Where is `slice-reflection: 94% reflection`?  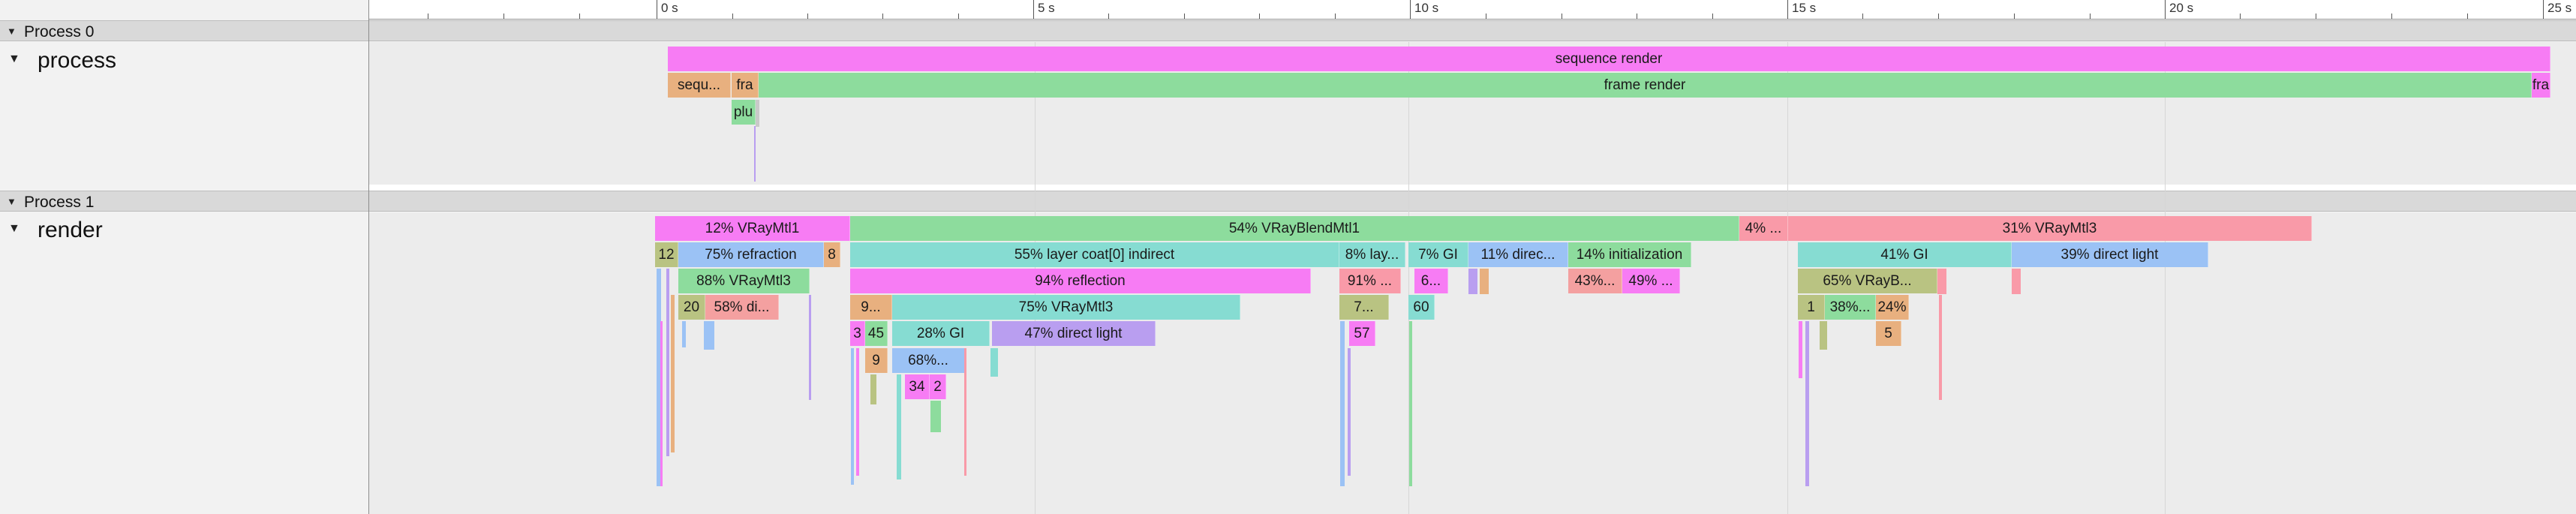 slice-reflection: 94% reflection is located at coordinates (1080, 281).